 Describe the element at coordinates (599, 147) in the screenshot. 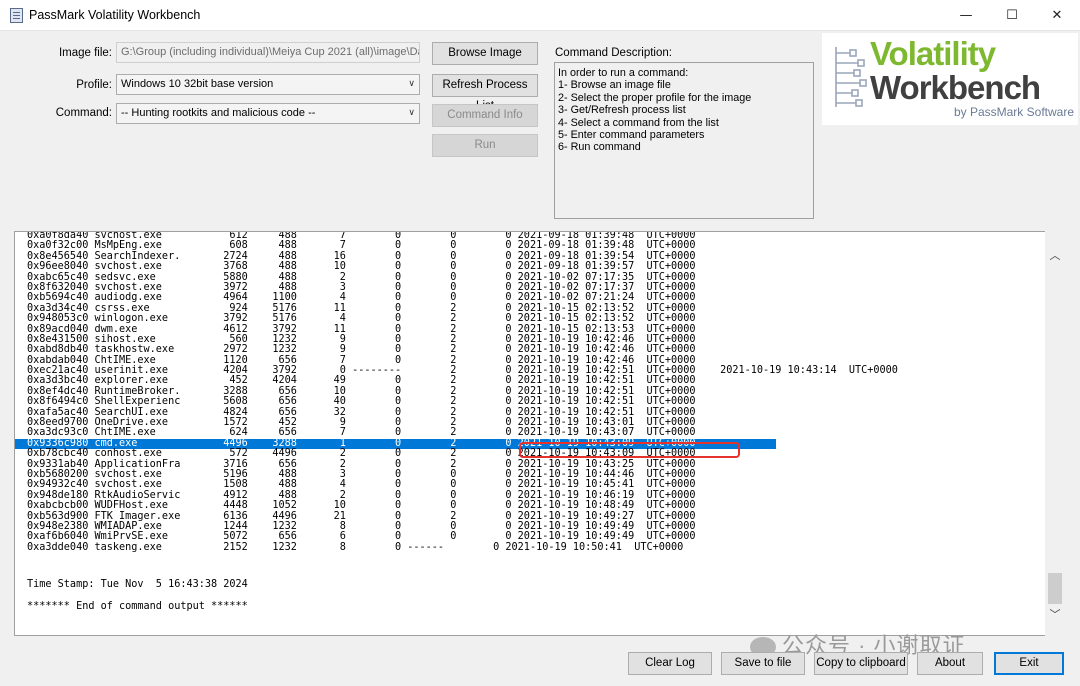

I see `description-line: 6- Run command` at that location.